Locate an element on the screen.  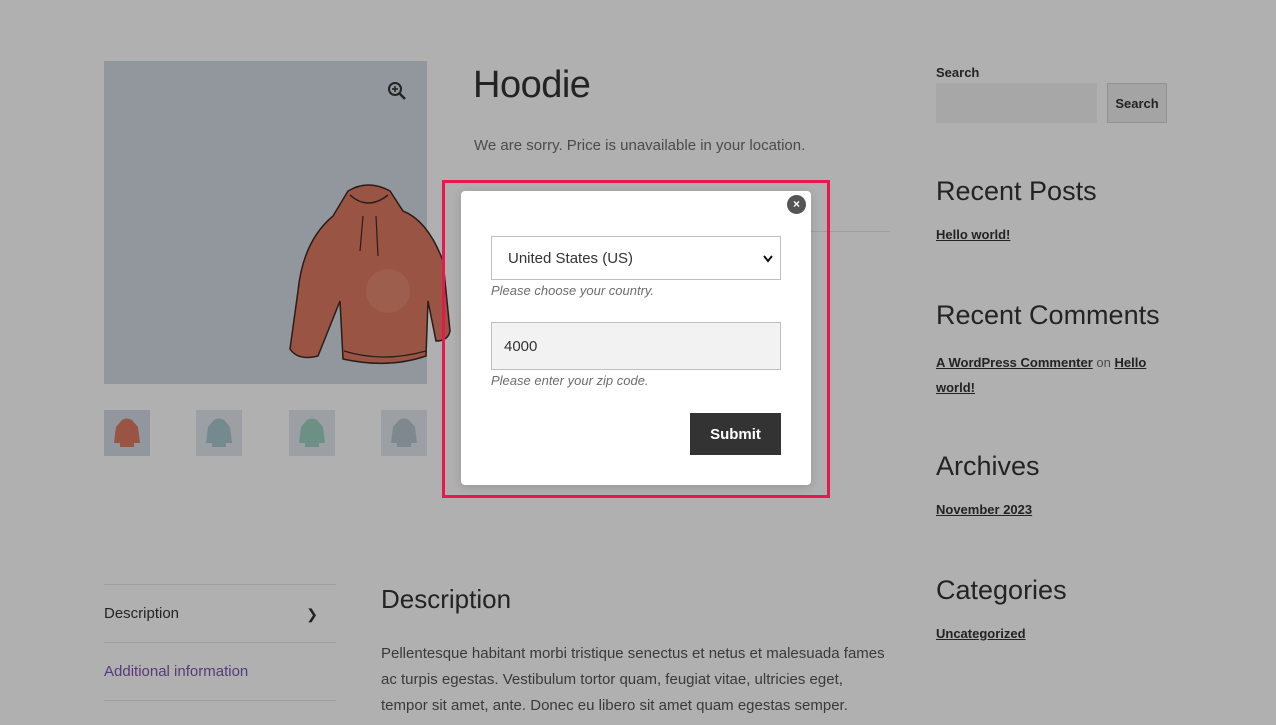
submit-button: Submit is located at coordinates (735, 434).